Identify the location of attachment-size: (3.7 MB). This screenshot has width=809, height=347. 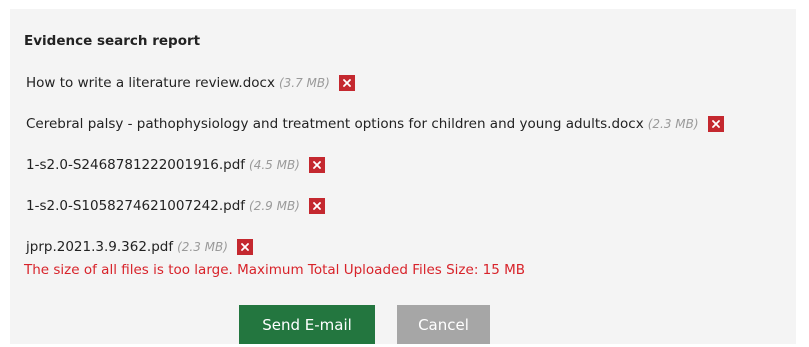
(304, 83).